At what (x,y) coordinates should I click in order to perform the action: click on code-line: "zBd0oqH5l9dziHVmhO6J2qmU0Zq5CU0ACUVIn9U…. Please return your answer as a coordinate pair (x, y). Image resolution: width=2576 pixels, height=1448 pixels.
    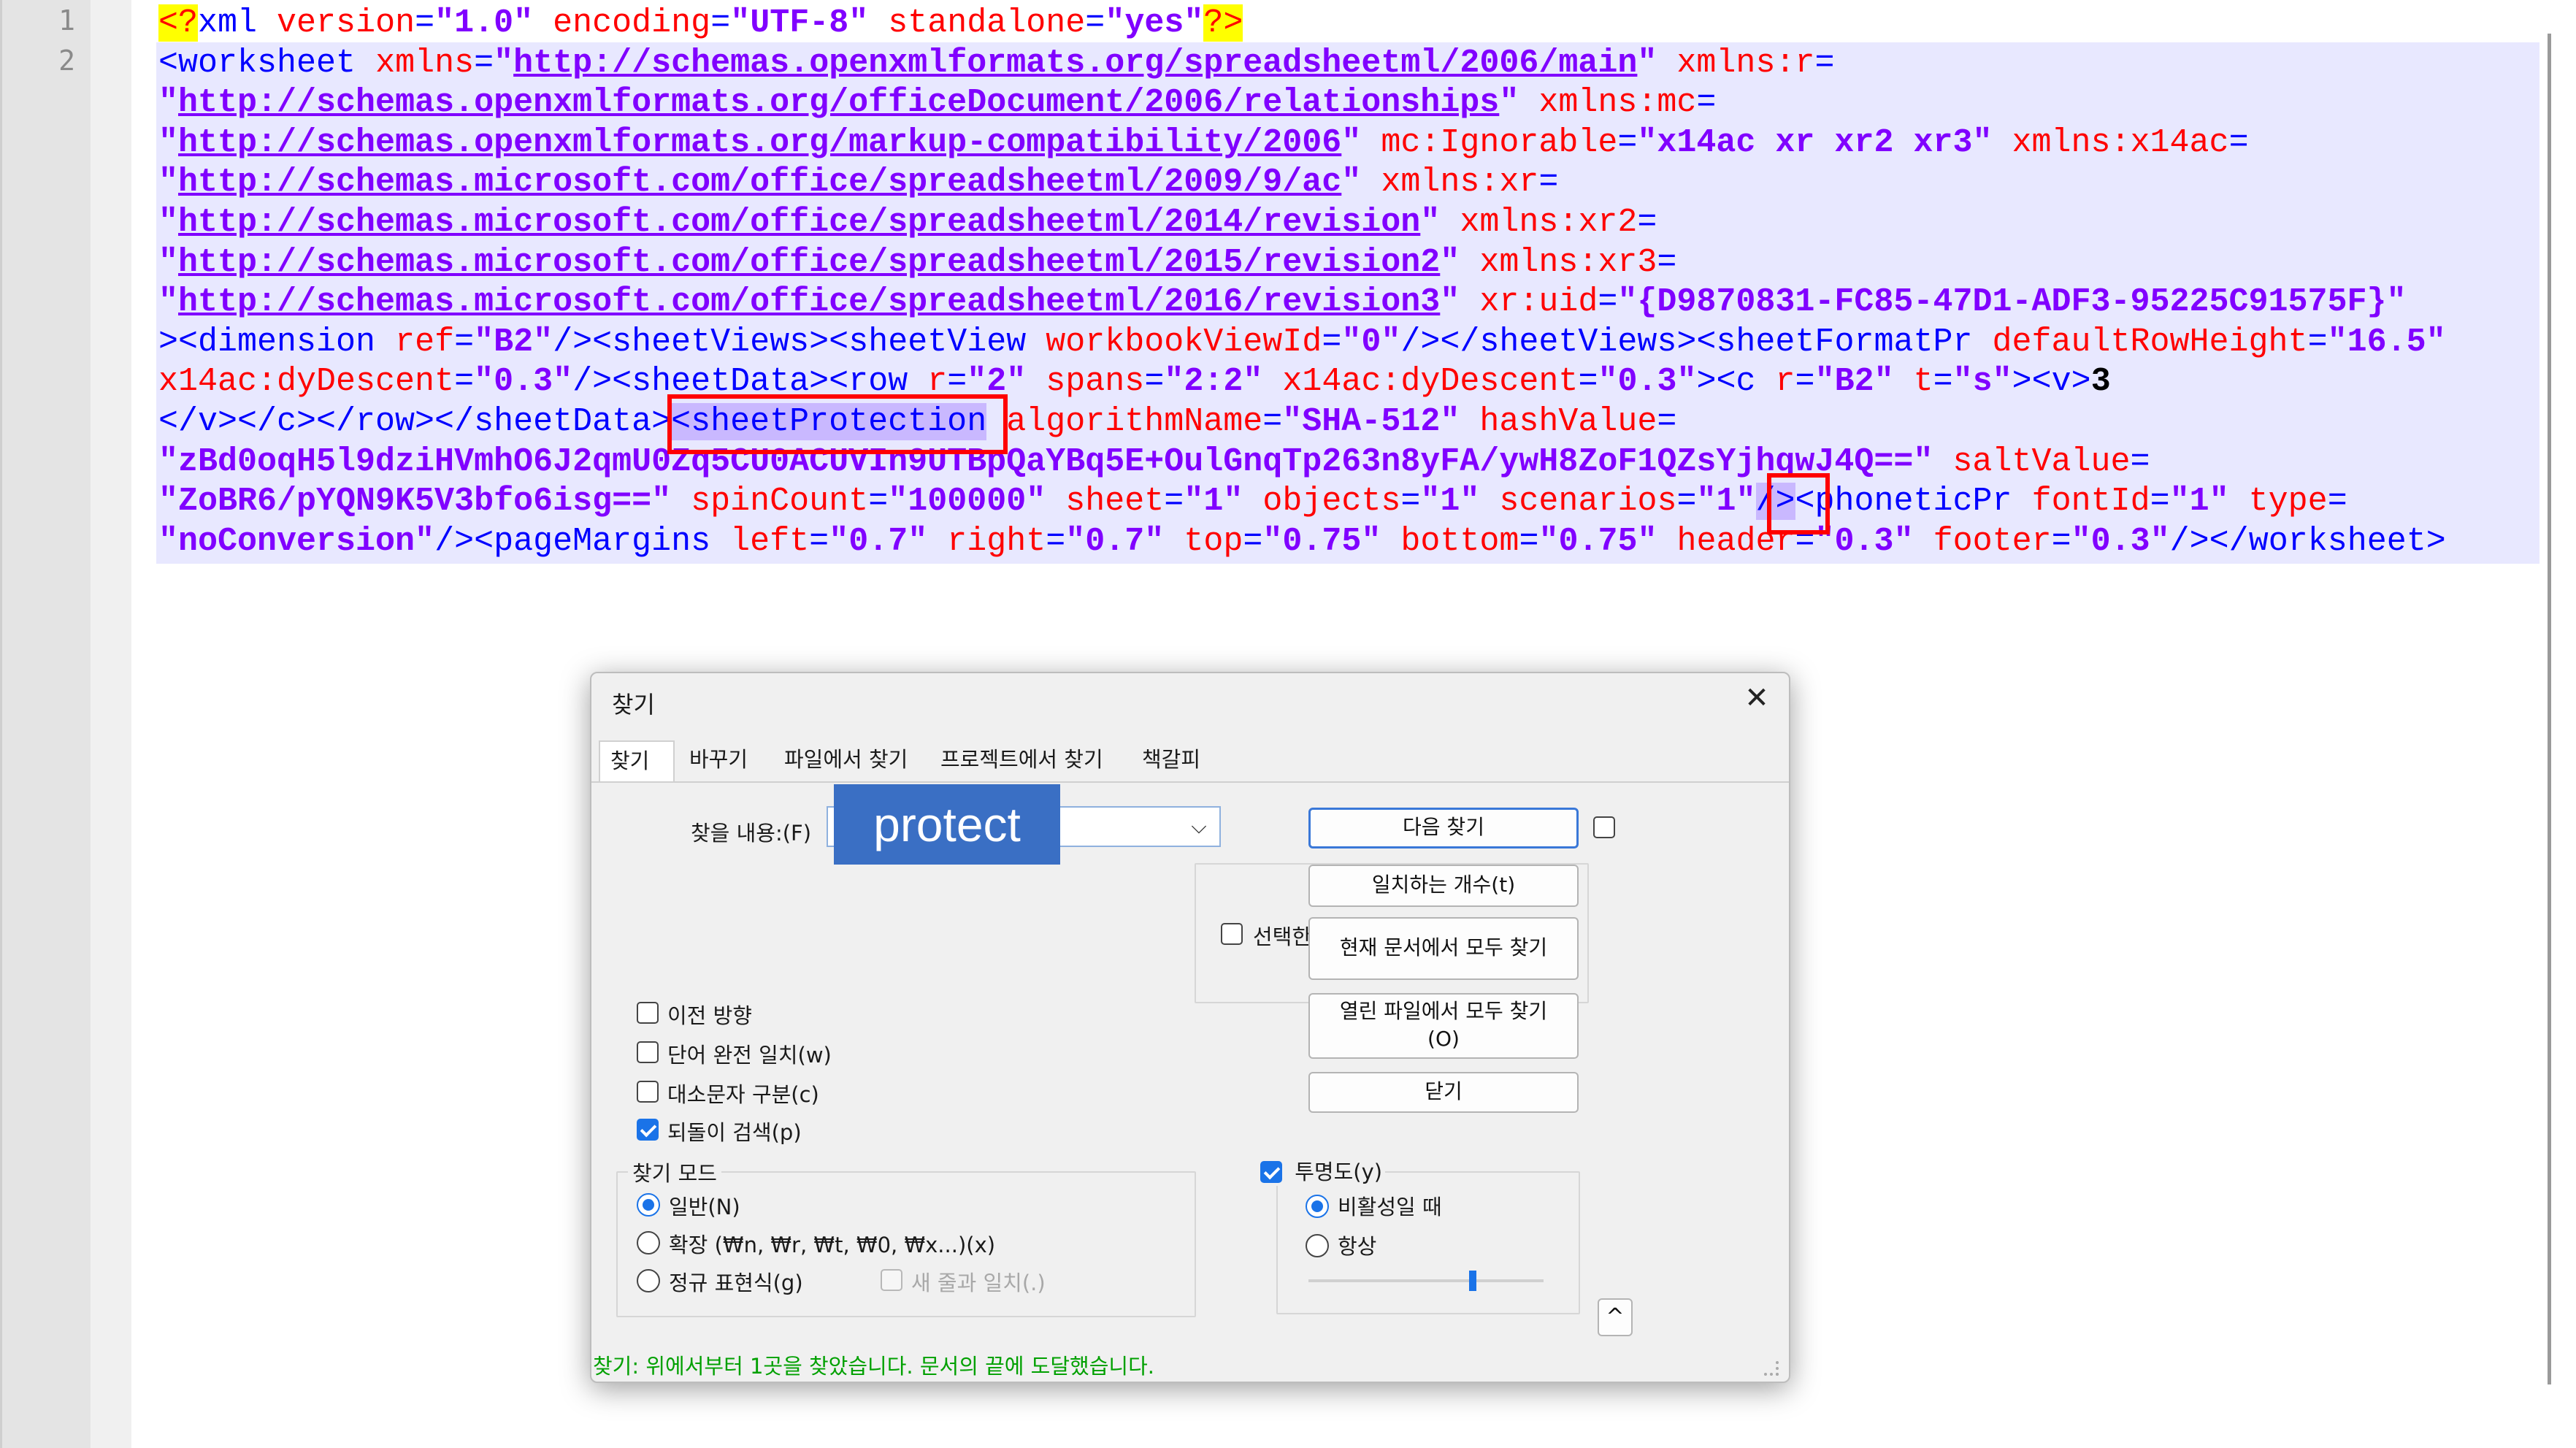
    Looking at the image, I should click on (1154, 462).